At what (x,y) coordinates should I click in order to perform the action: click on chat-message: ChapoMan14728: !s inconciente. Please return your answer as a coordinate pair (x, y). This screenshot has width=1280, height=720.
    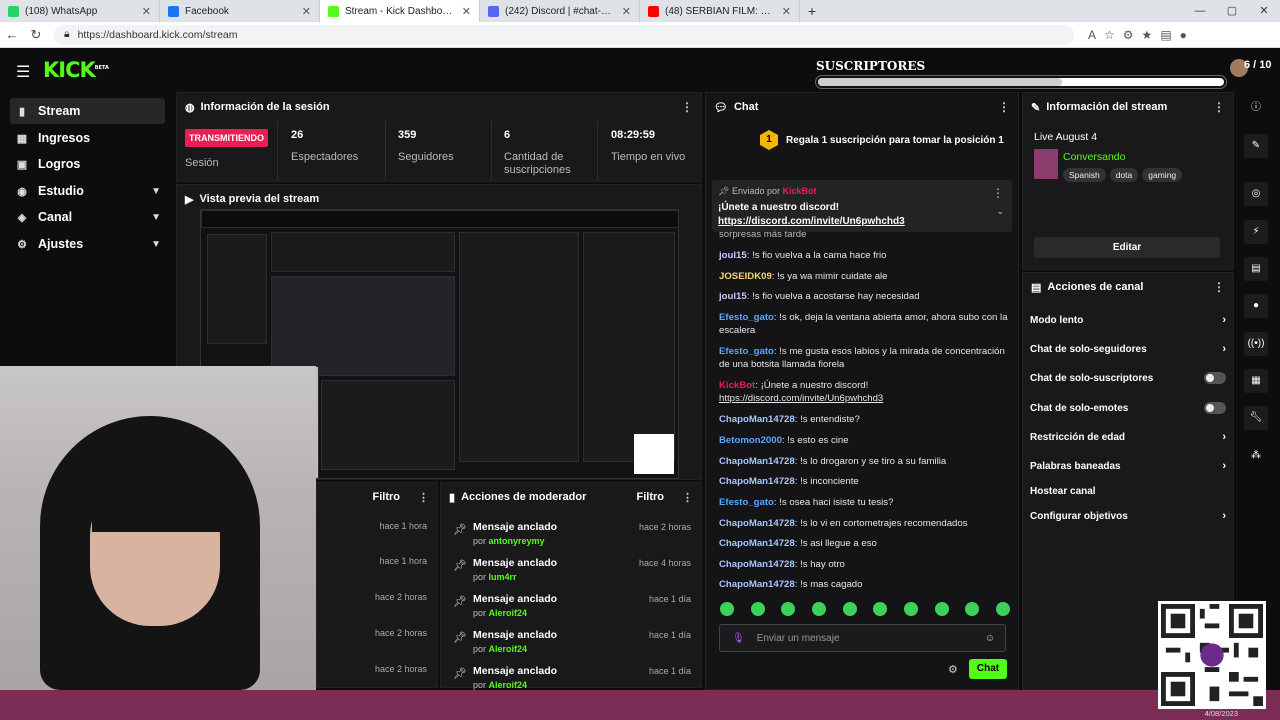
    Looking at the image, I should click on (865, 481).